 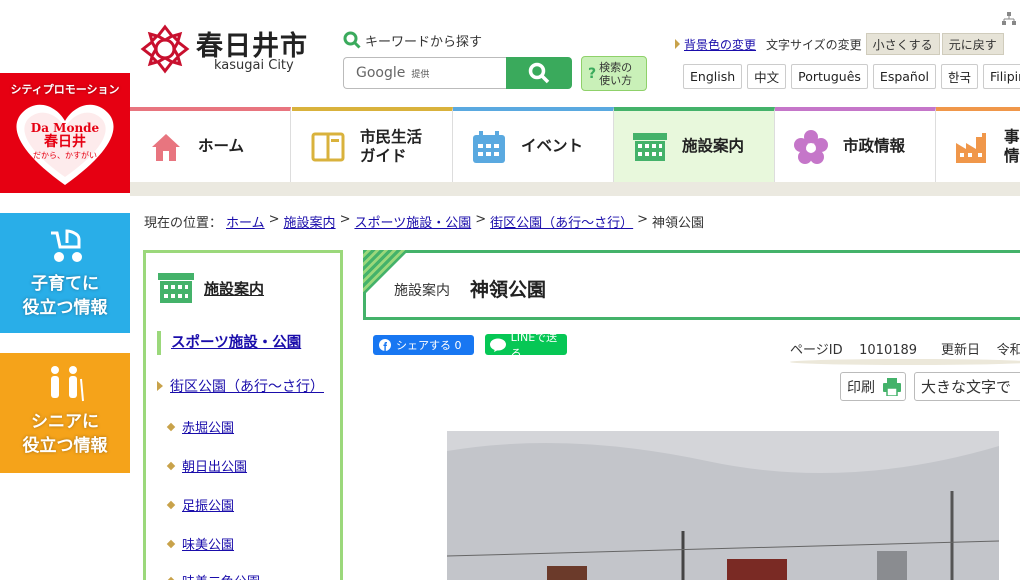 What do you see at coordinates (967, 386) in the screenshot?
I see `large-text-button: 大きな文字で` at bounding box center [967, 386].